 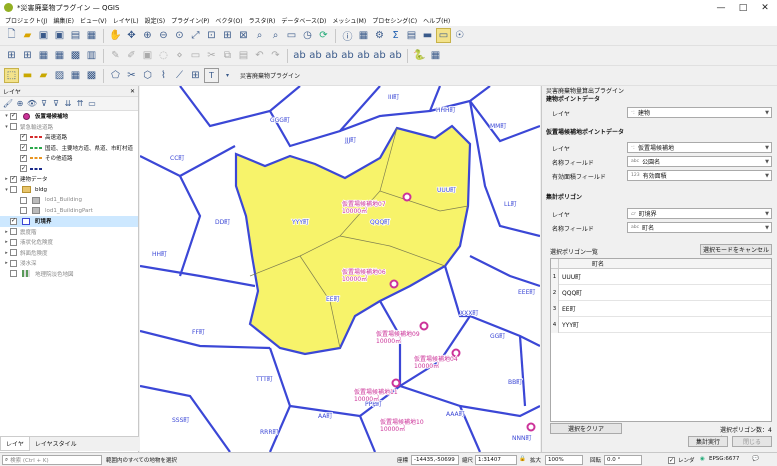 What do you see at coordinates (419, 55) in the screenshot?
I see `python-console-icon: 🐍` at bounding box center [419, 55].